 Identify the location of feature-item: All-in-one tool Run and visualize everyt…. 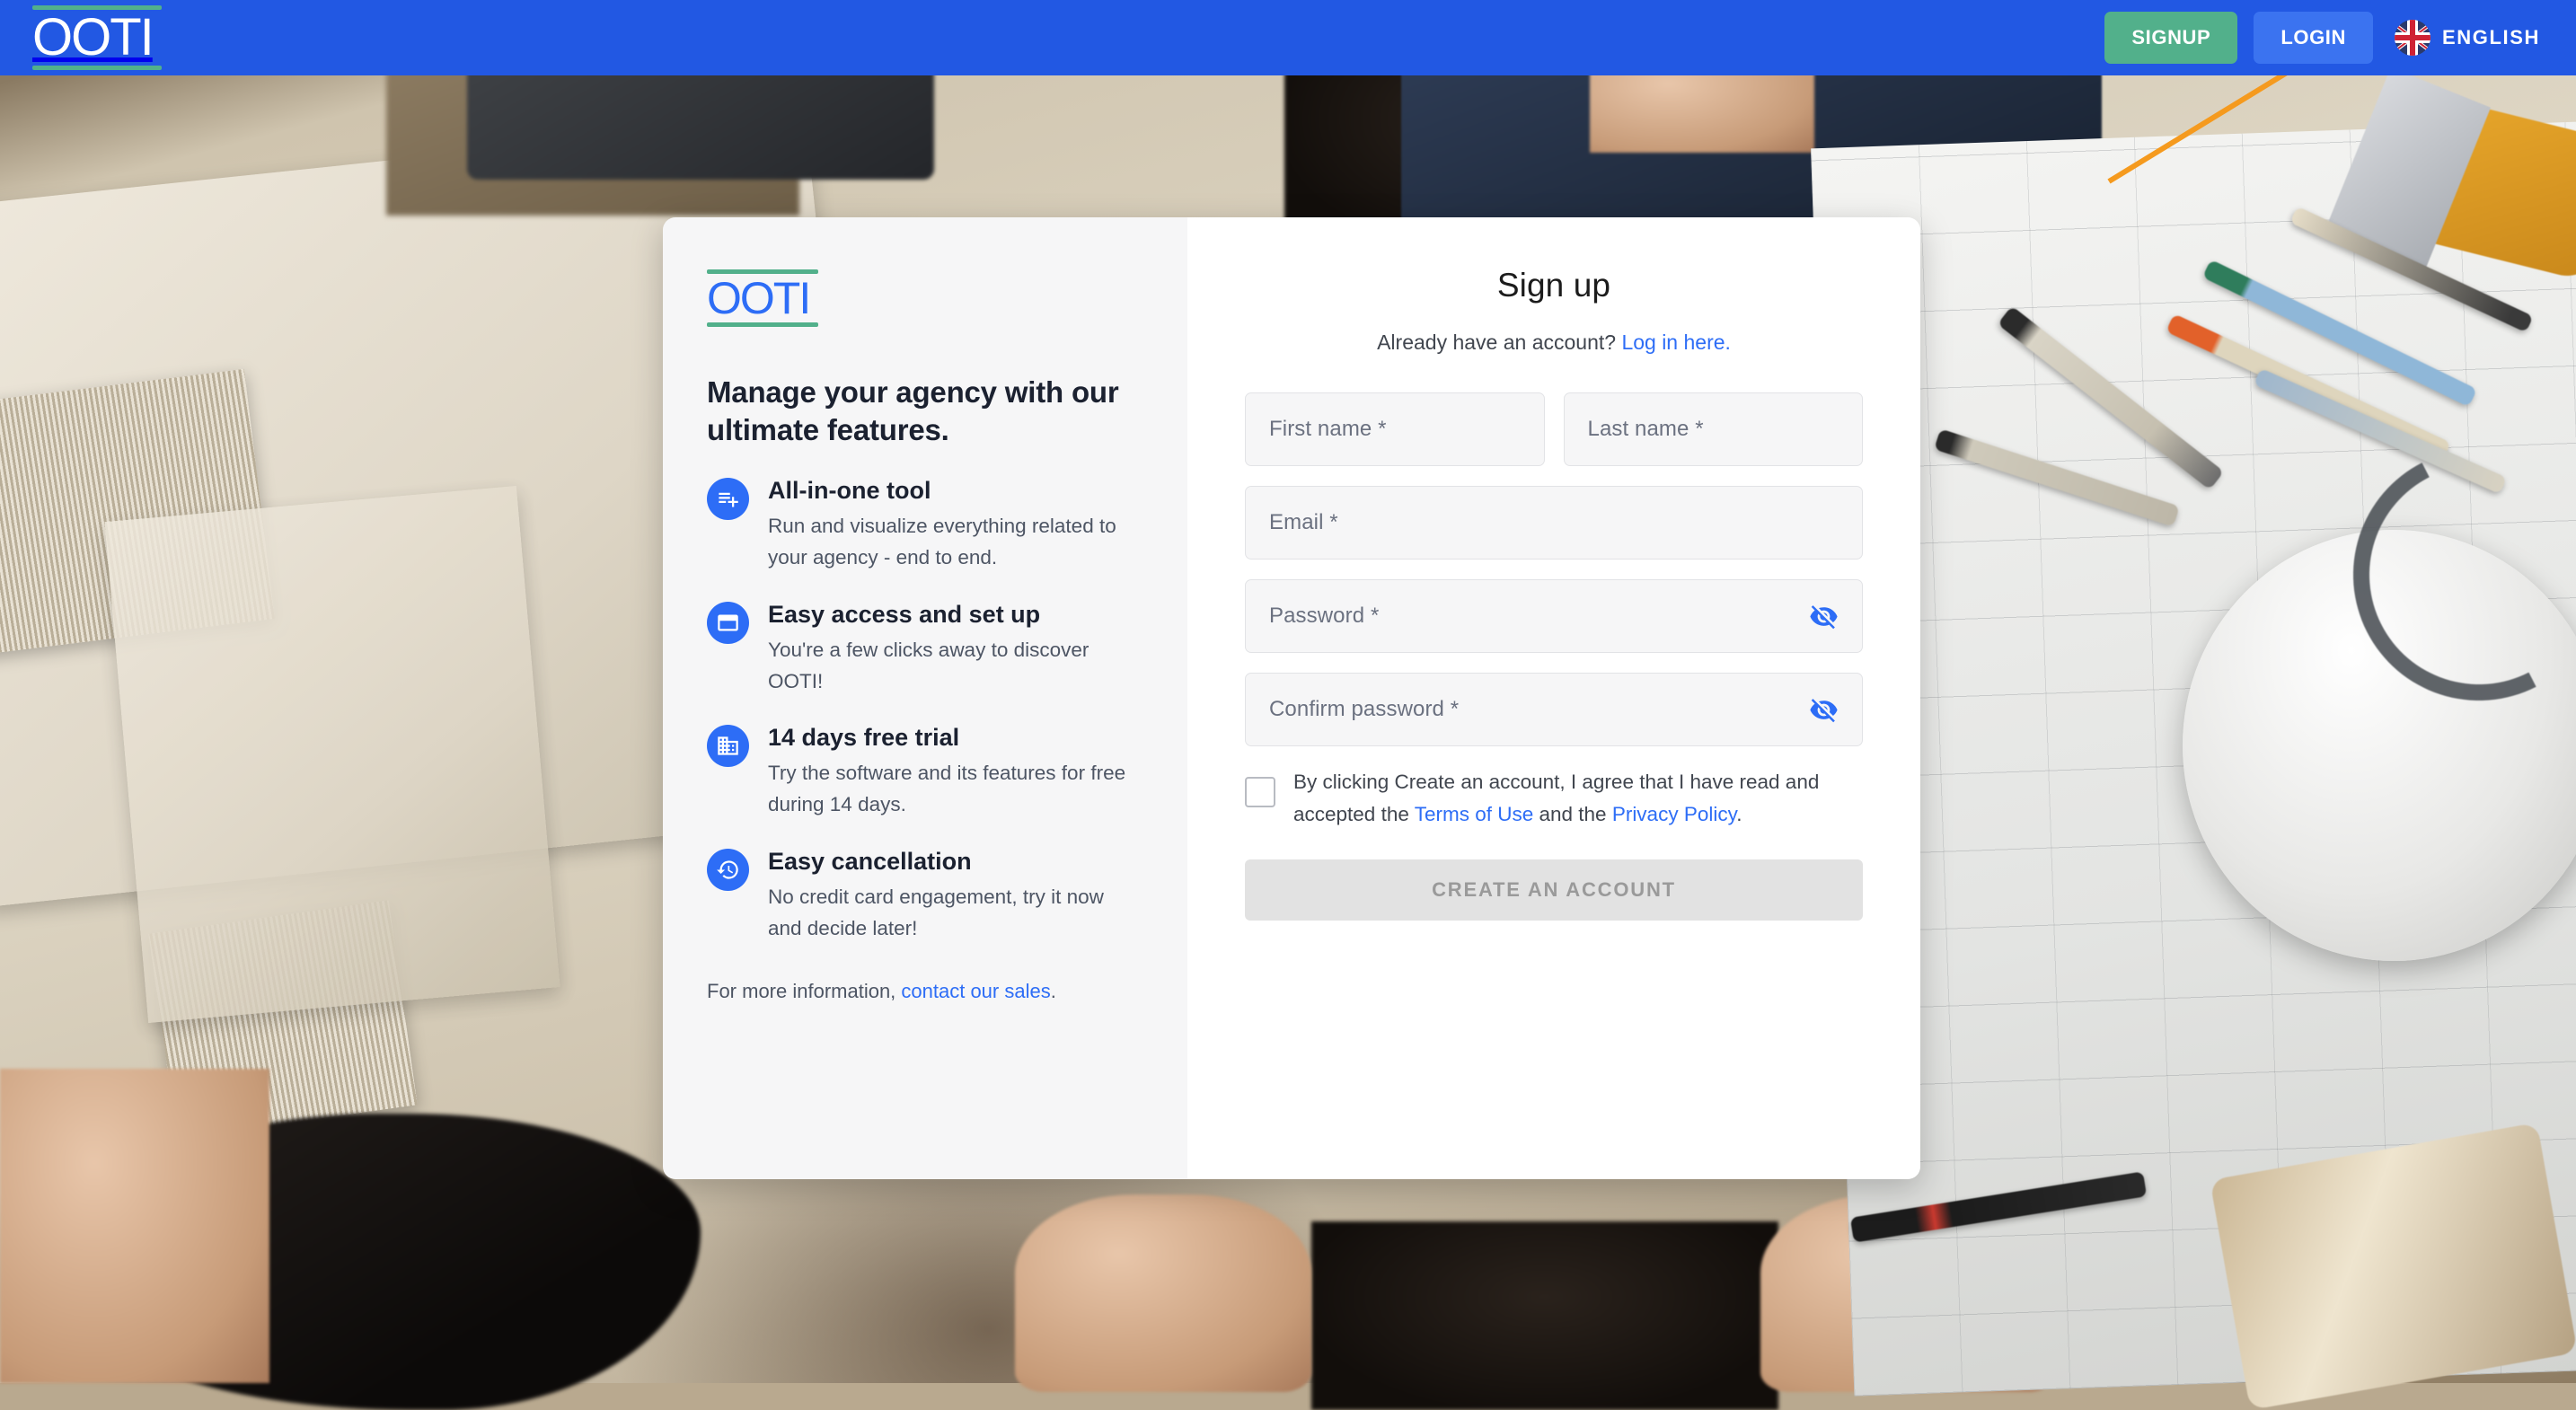
(921, 525).